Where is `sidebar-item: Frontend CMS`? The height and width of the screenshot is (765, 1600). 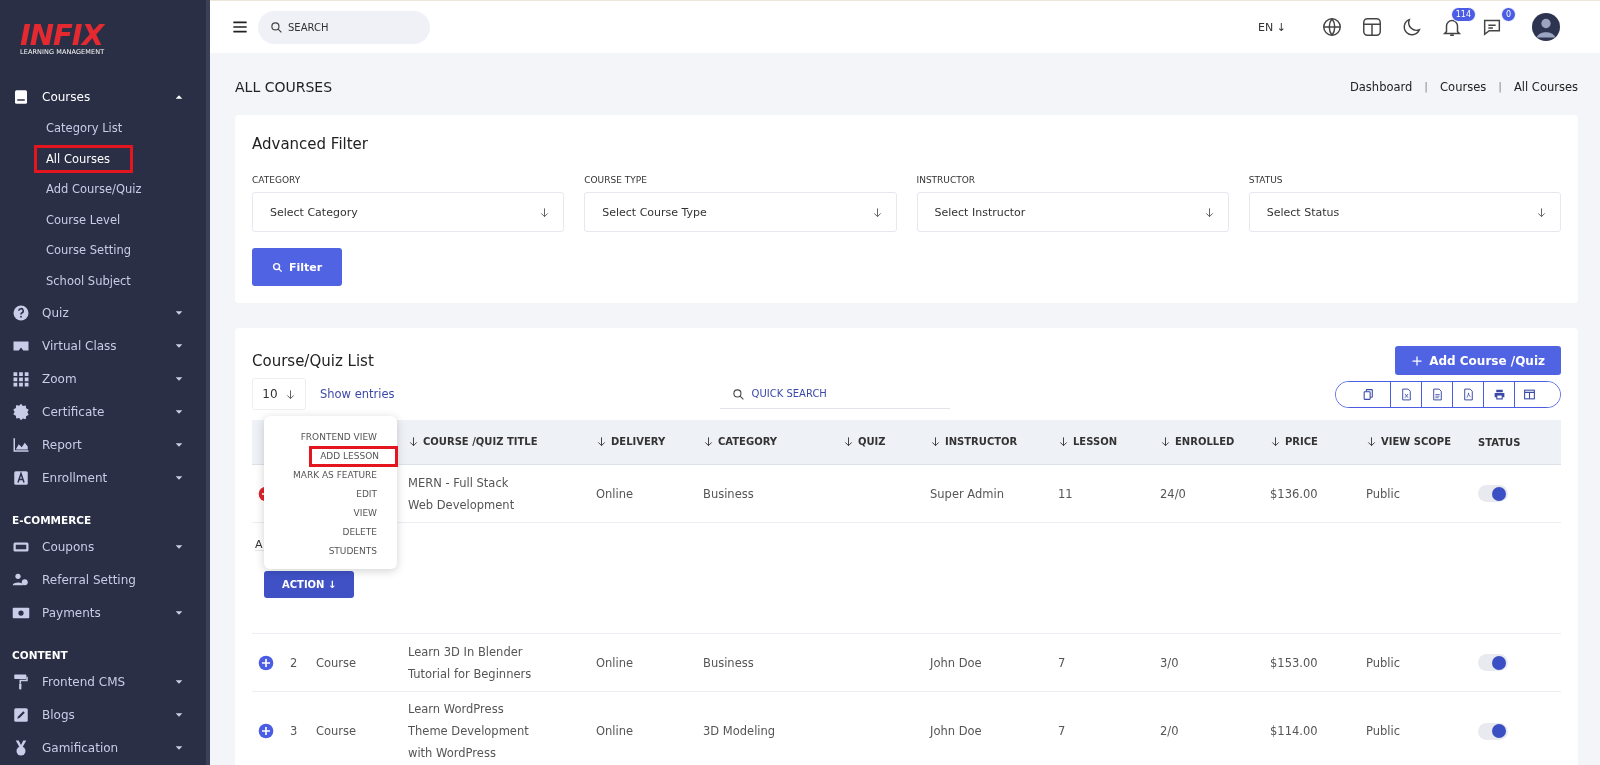 sidebar-item: Frontend CMS is located at coordinates (103, 681).